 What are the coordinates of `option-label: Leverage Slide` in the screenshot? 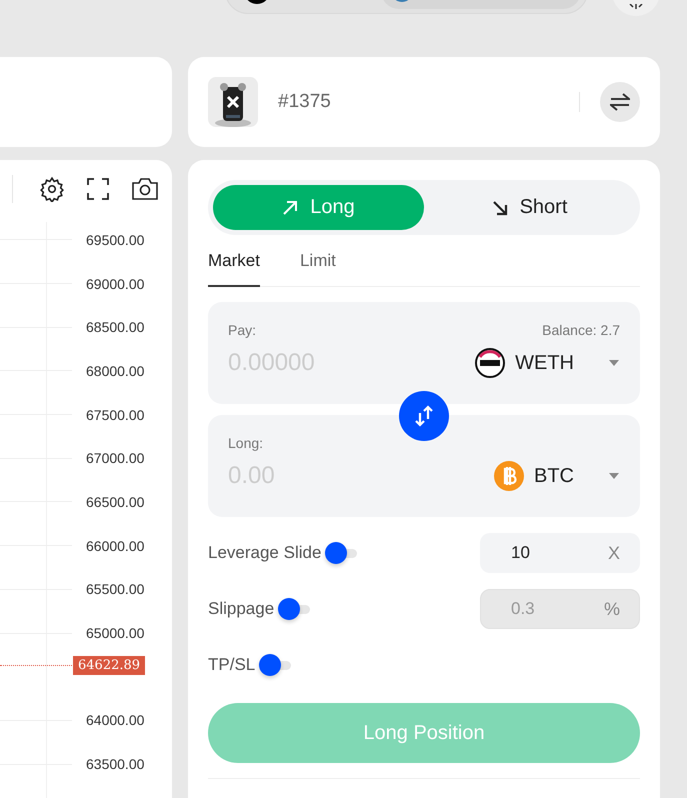 It's located at (265, 553).